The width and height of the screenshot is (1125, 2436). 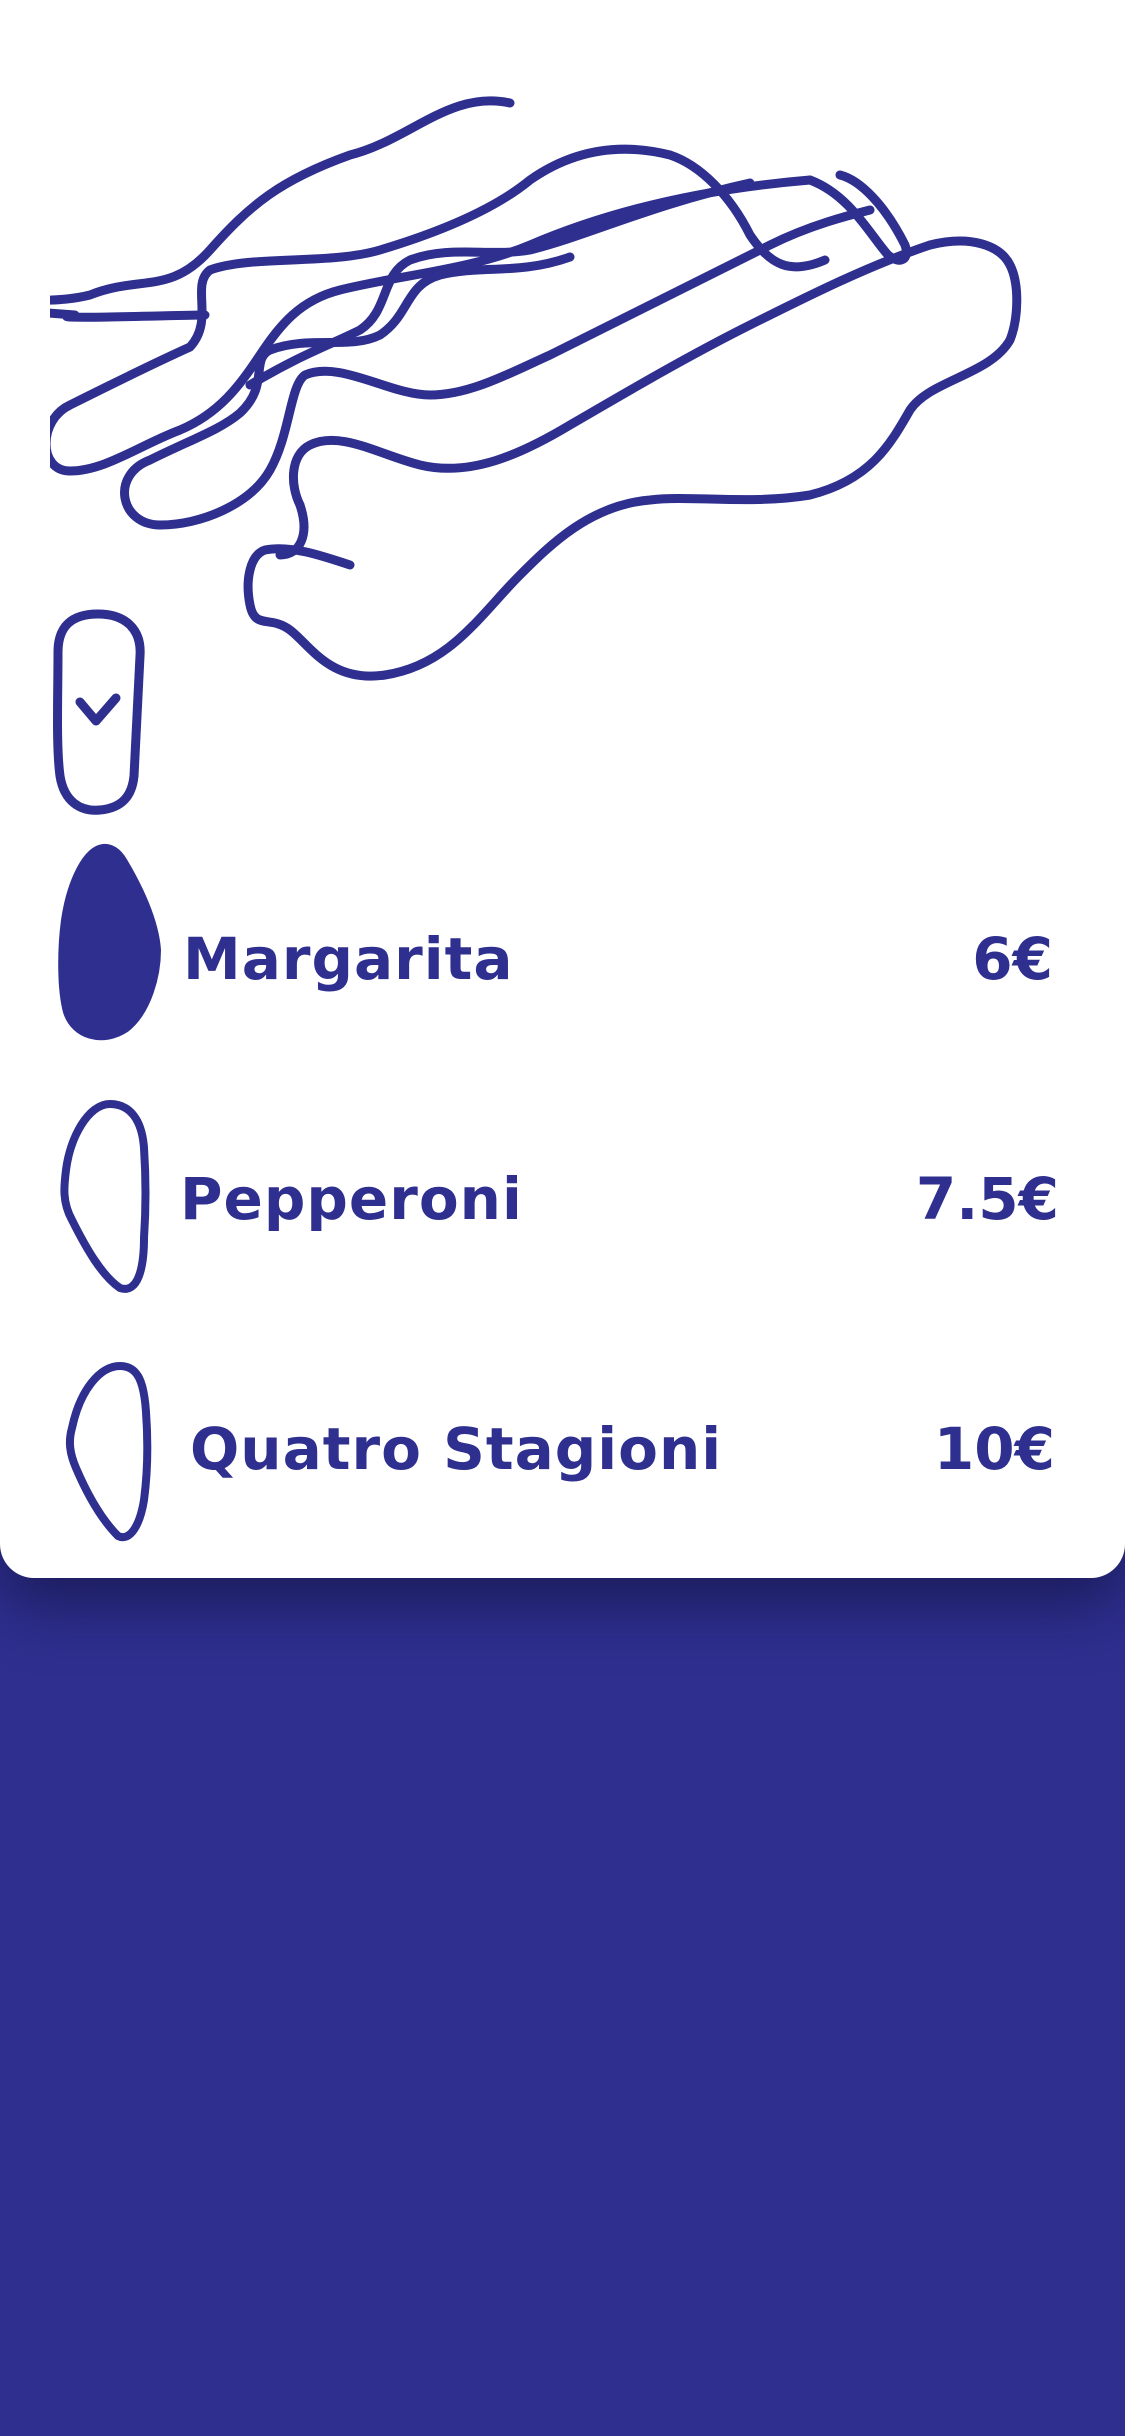 What do you see at coordinates (562, 1198) in the screenshot?
I see `menu-item-pepperoni: Pepperoni 7.5€` at bounding box center [562, 1198].